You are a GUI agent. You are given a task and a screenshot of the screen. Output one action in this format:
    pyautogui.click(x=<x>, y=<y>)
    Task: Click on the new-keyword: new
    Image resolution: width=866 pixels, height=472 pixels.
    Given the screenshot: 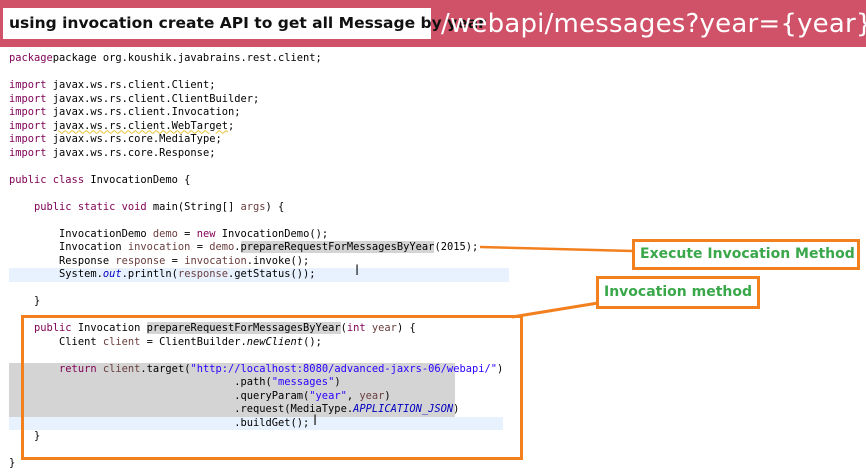 What is the action you would take?
    pyautogui.click(x=206, y=233)
    